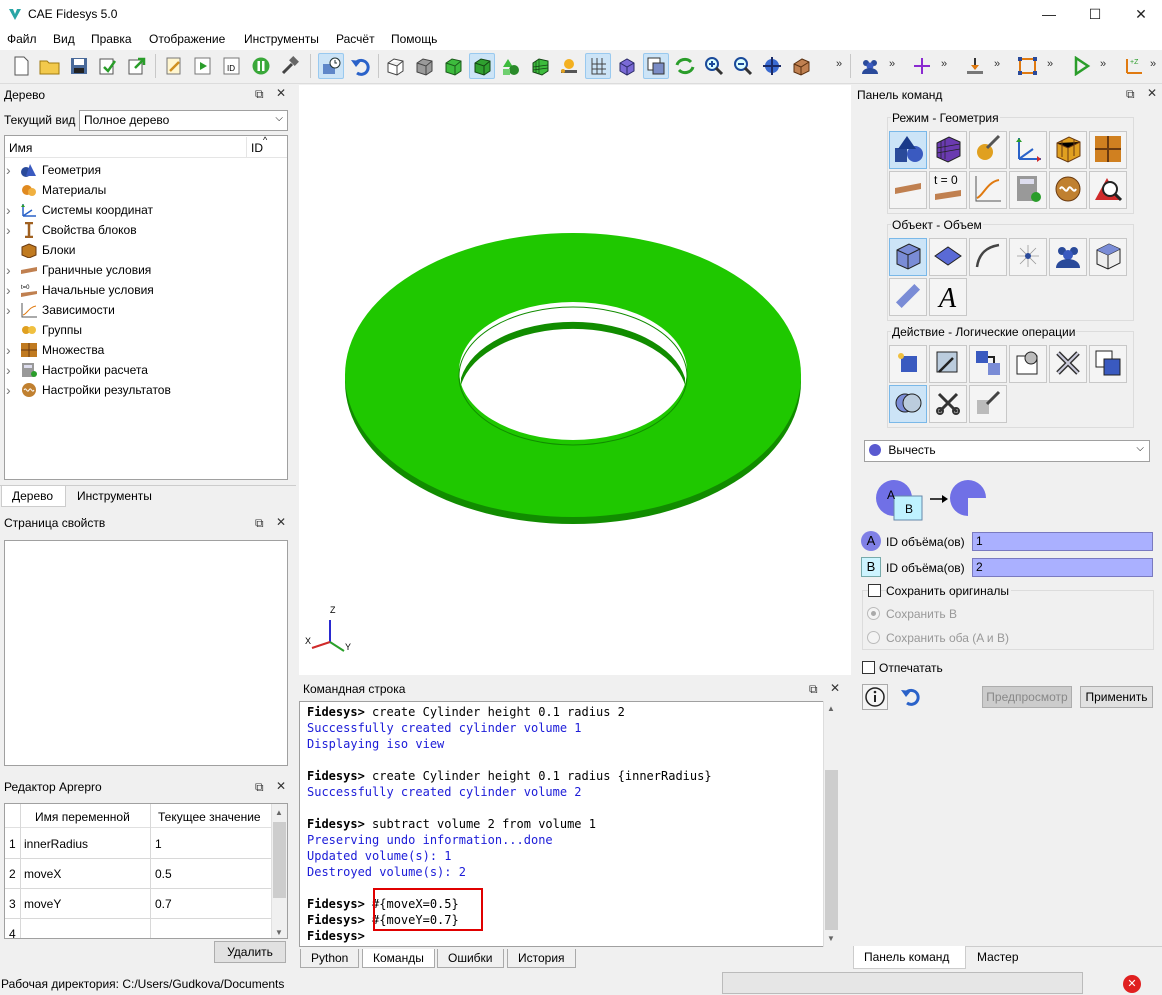  I want to click on var-value-cell: 1, so click(158, 844).